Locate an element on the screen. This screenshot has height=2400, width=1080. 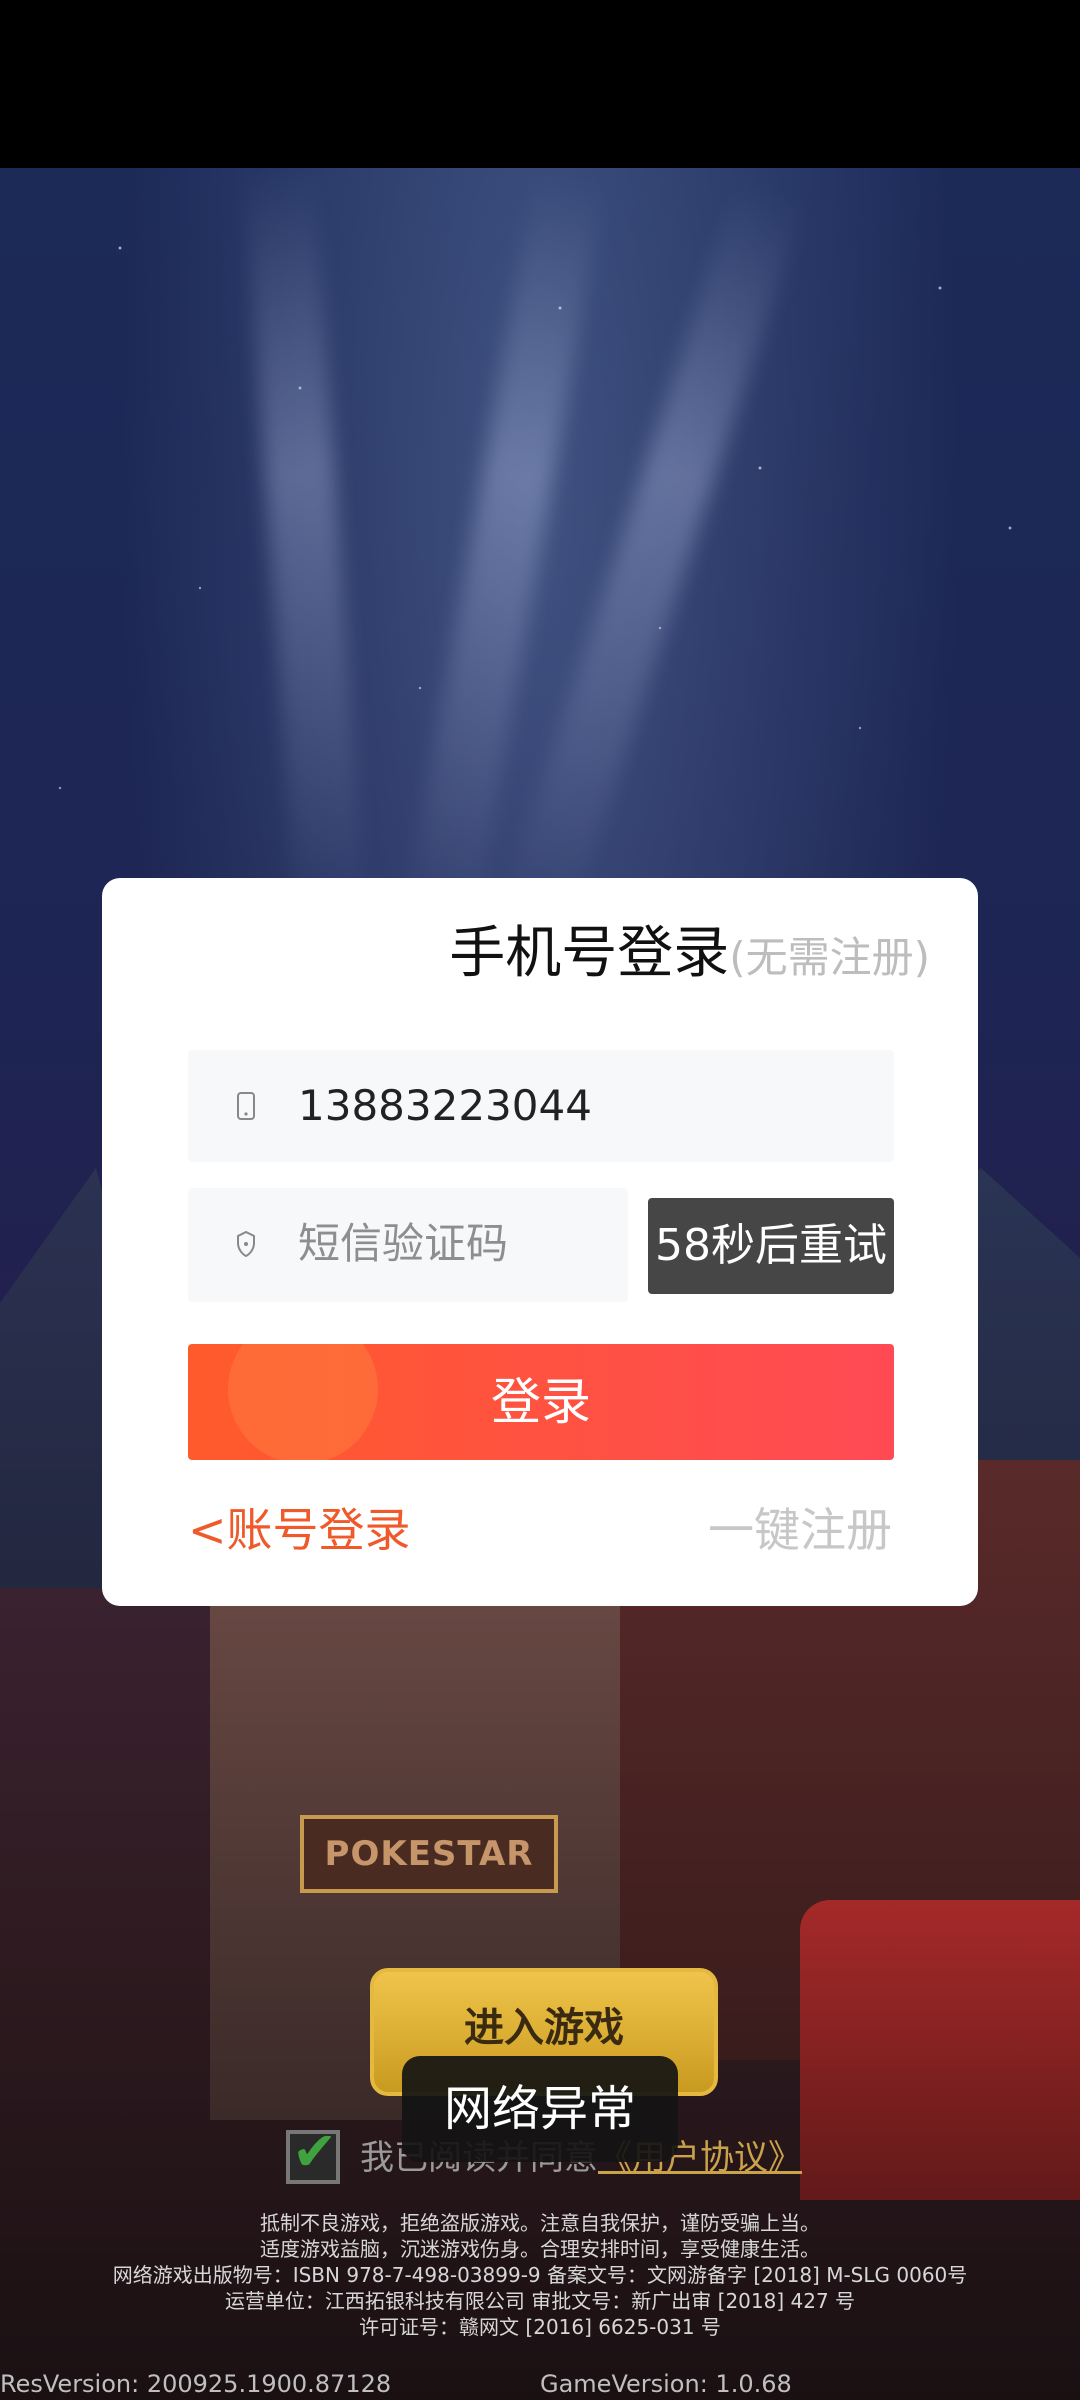
dialog-title: 手机号登录(无需注册) is located at coordinates (540, 958).